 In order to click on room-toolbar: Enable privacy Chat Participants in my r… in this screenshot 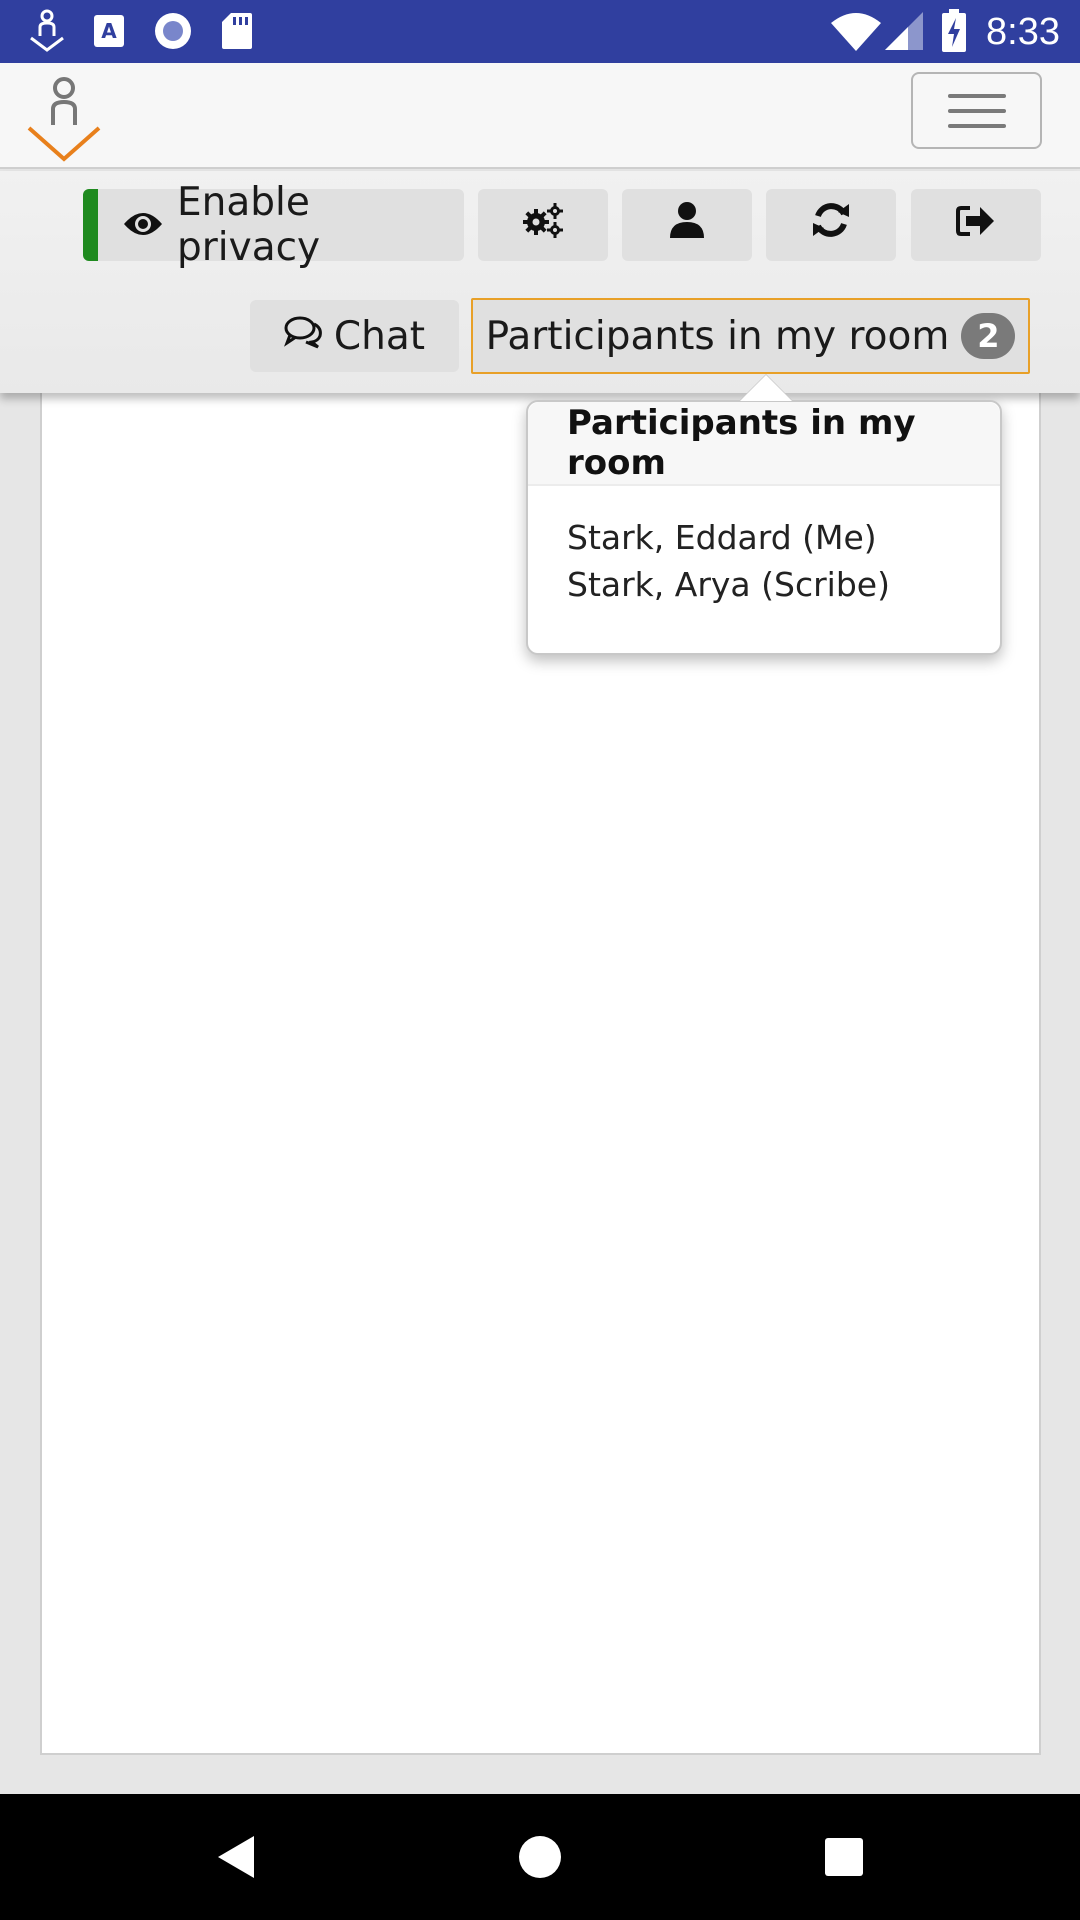, I will do `click(540, 282)`.